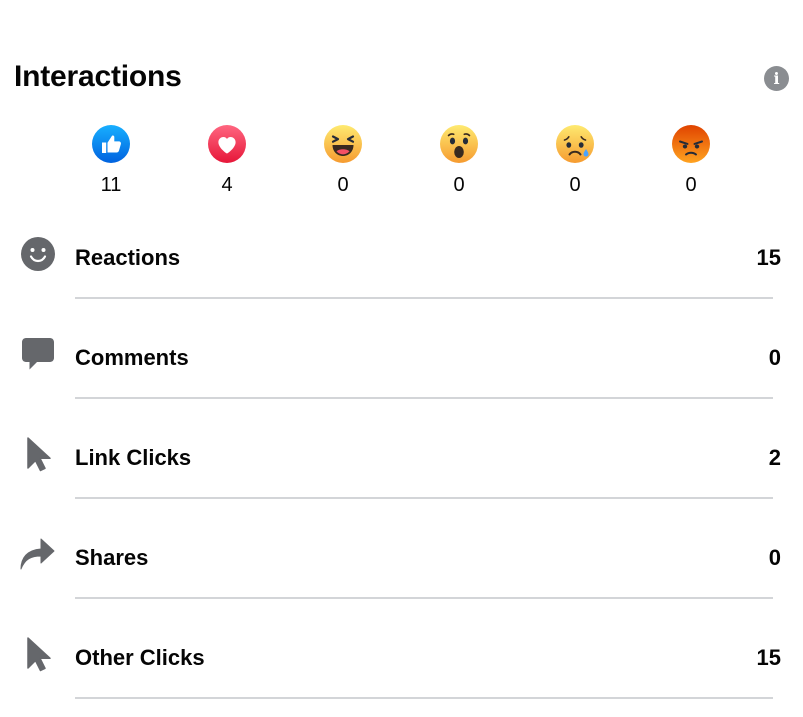 The image size is (803, 717). I want to click on metric-row-link-clicks: Link Clicks 2, so click(401, 460).